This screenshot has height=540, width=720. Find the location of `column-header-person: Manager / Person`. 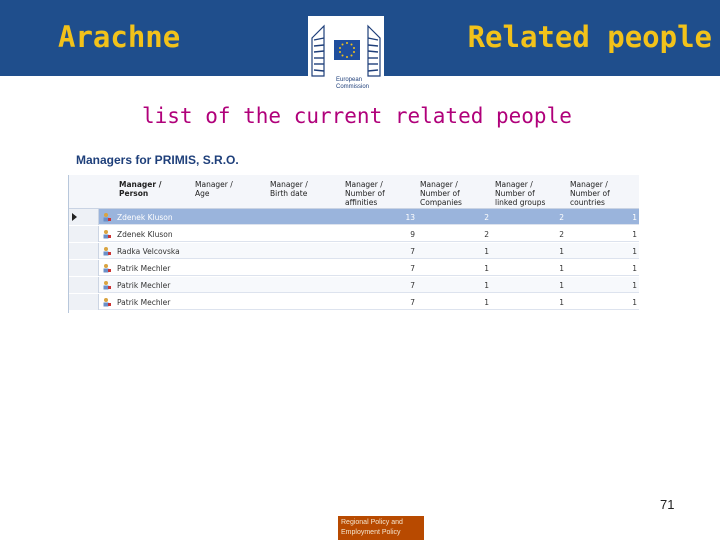

column-header-person: Manager / Person is located at coordinates (140, 189).